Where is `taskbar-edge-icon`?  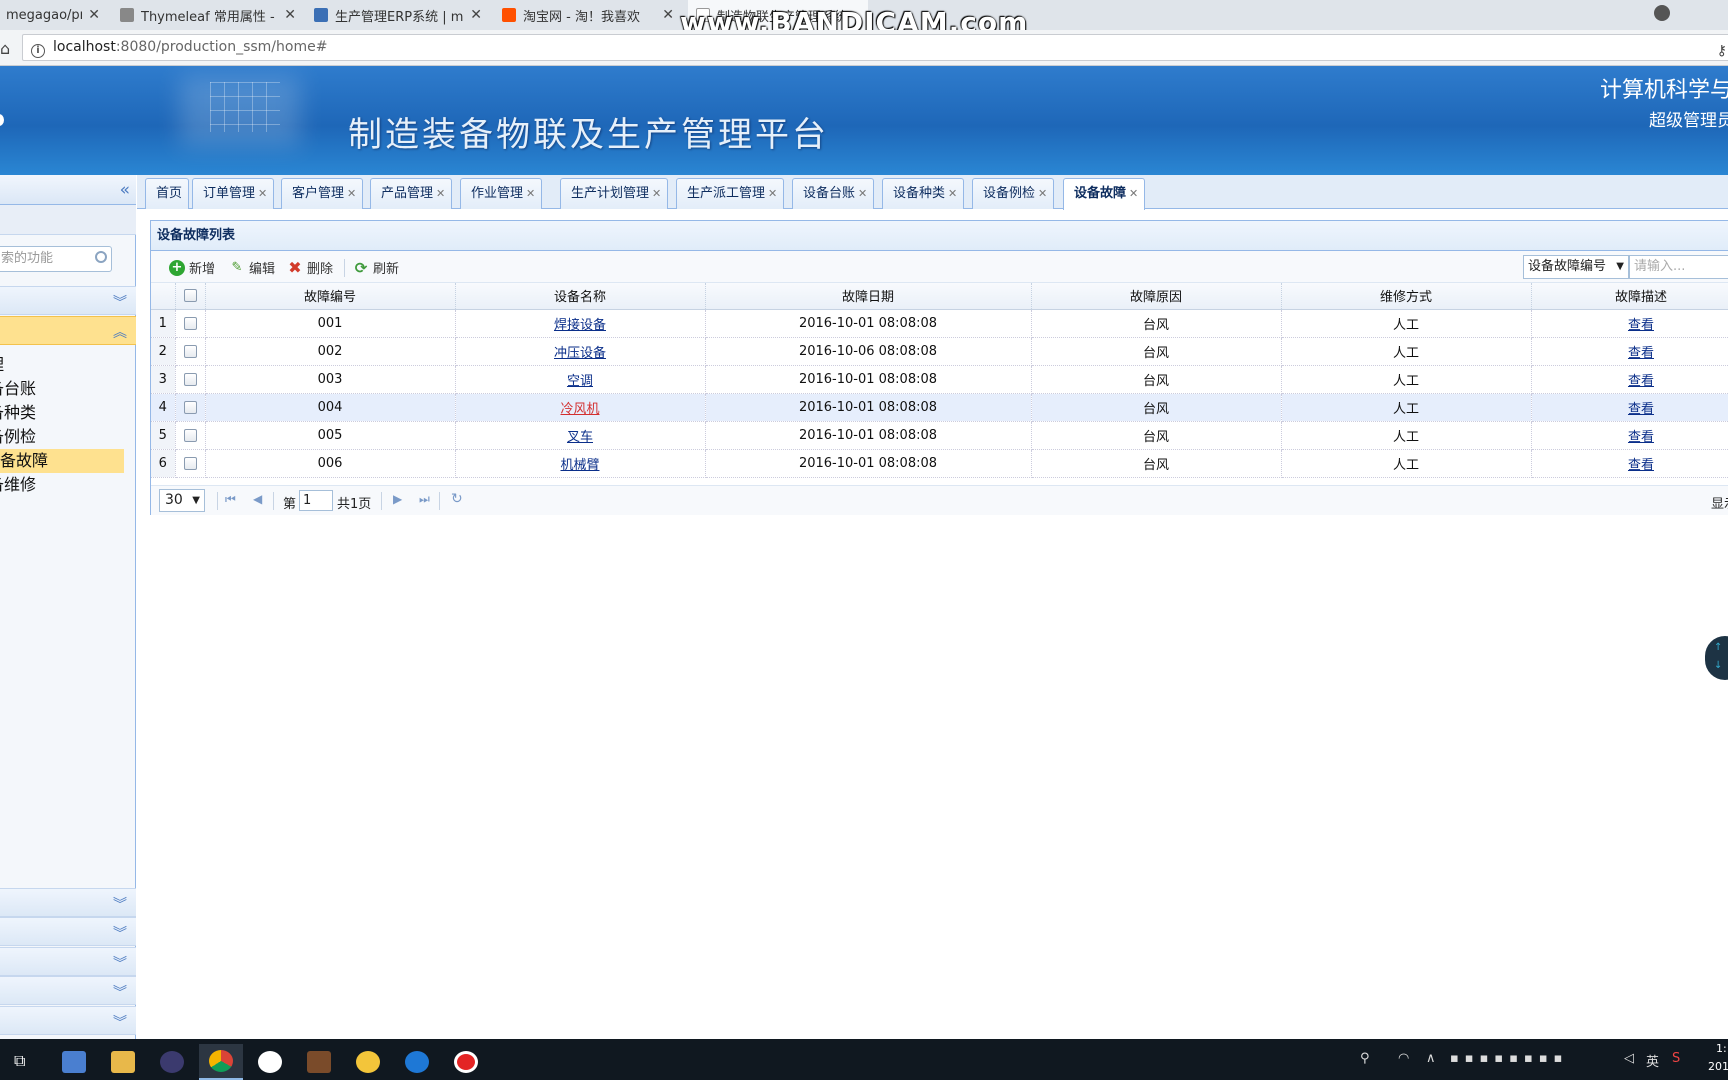 taskbar-edge-icon is located at coordinates (417, 1062).